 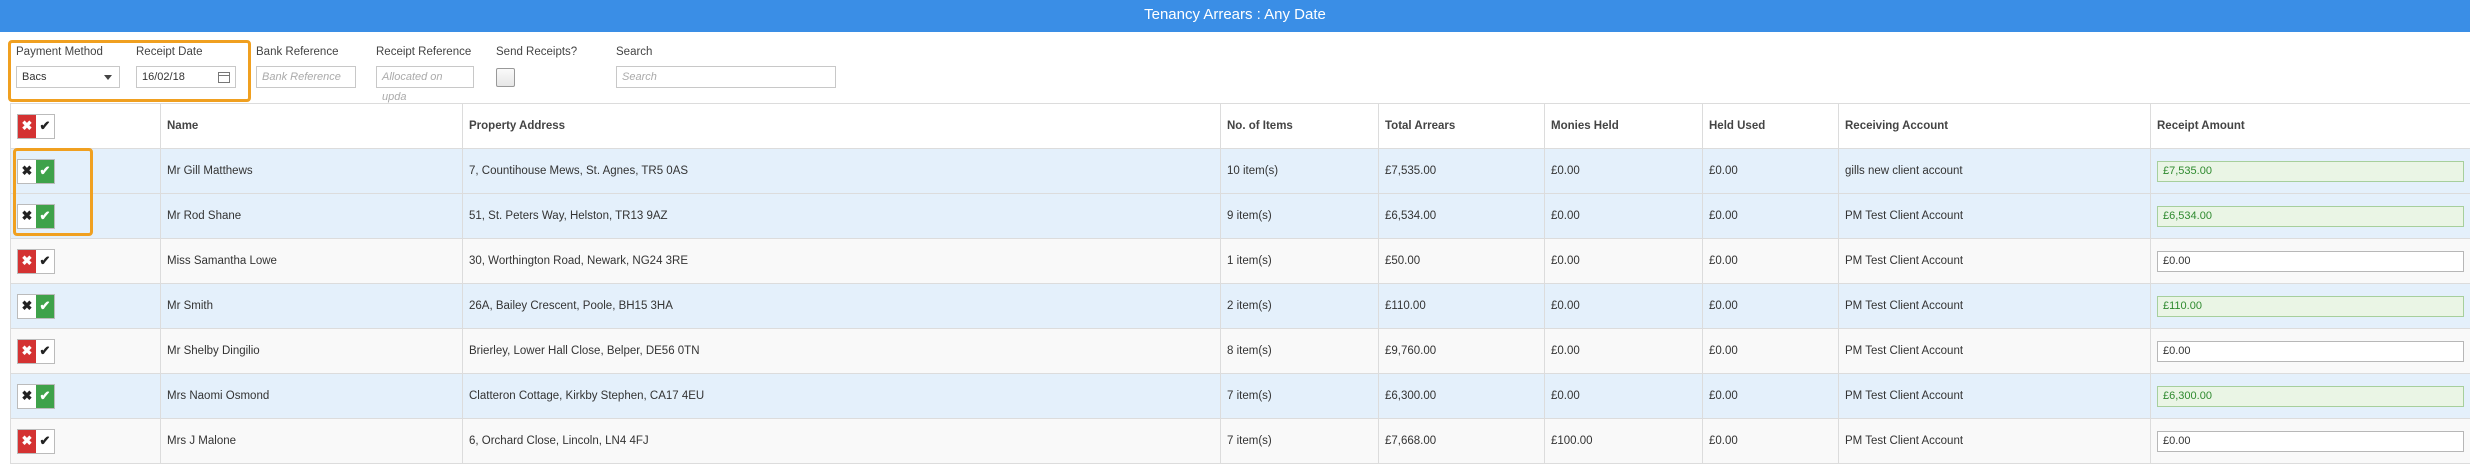 What do you see at coordinates (85, 126) in the screenshot?
I see `header-select-all: ✖ ✔` at bounding box center [85, 126].